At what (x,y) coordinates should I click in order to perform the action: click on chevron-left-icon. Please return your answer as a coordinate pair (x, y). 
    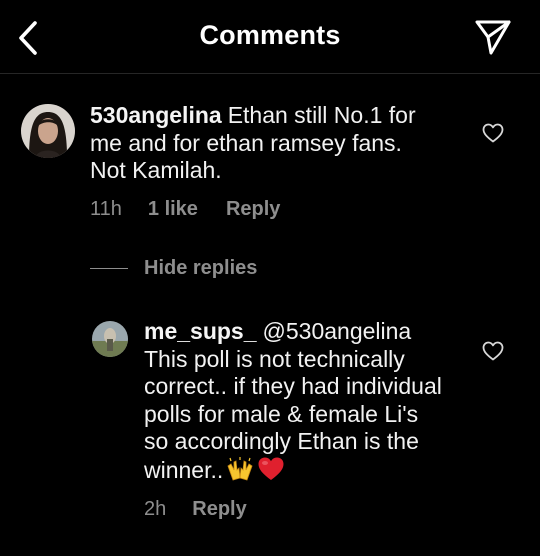
    Looking at the image, I should click on (28, 38).